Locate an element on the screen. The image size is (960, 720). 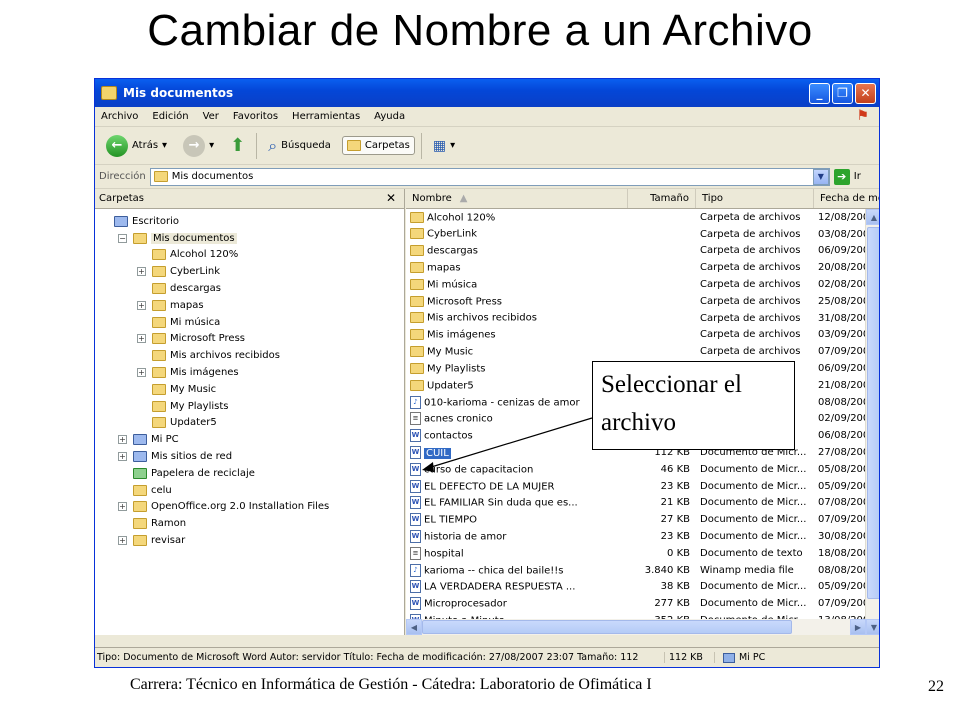
column-type: Tipo is located at coordinates (755, 198).